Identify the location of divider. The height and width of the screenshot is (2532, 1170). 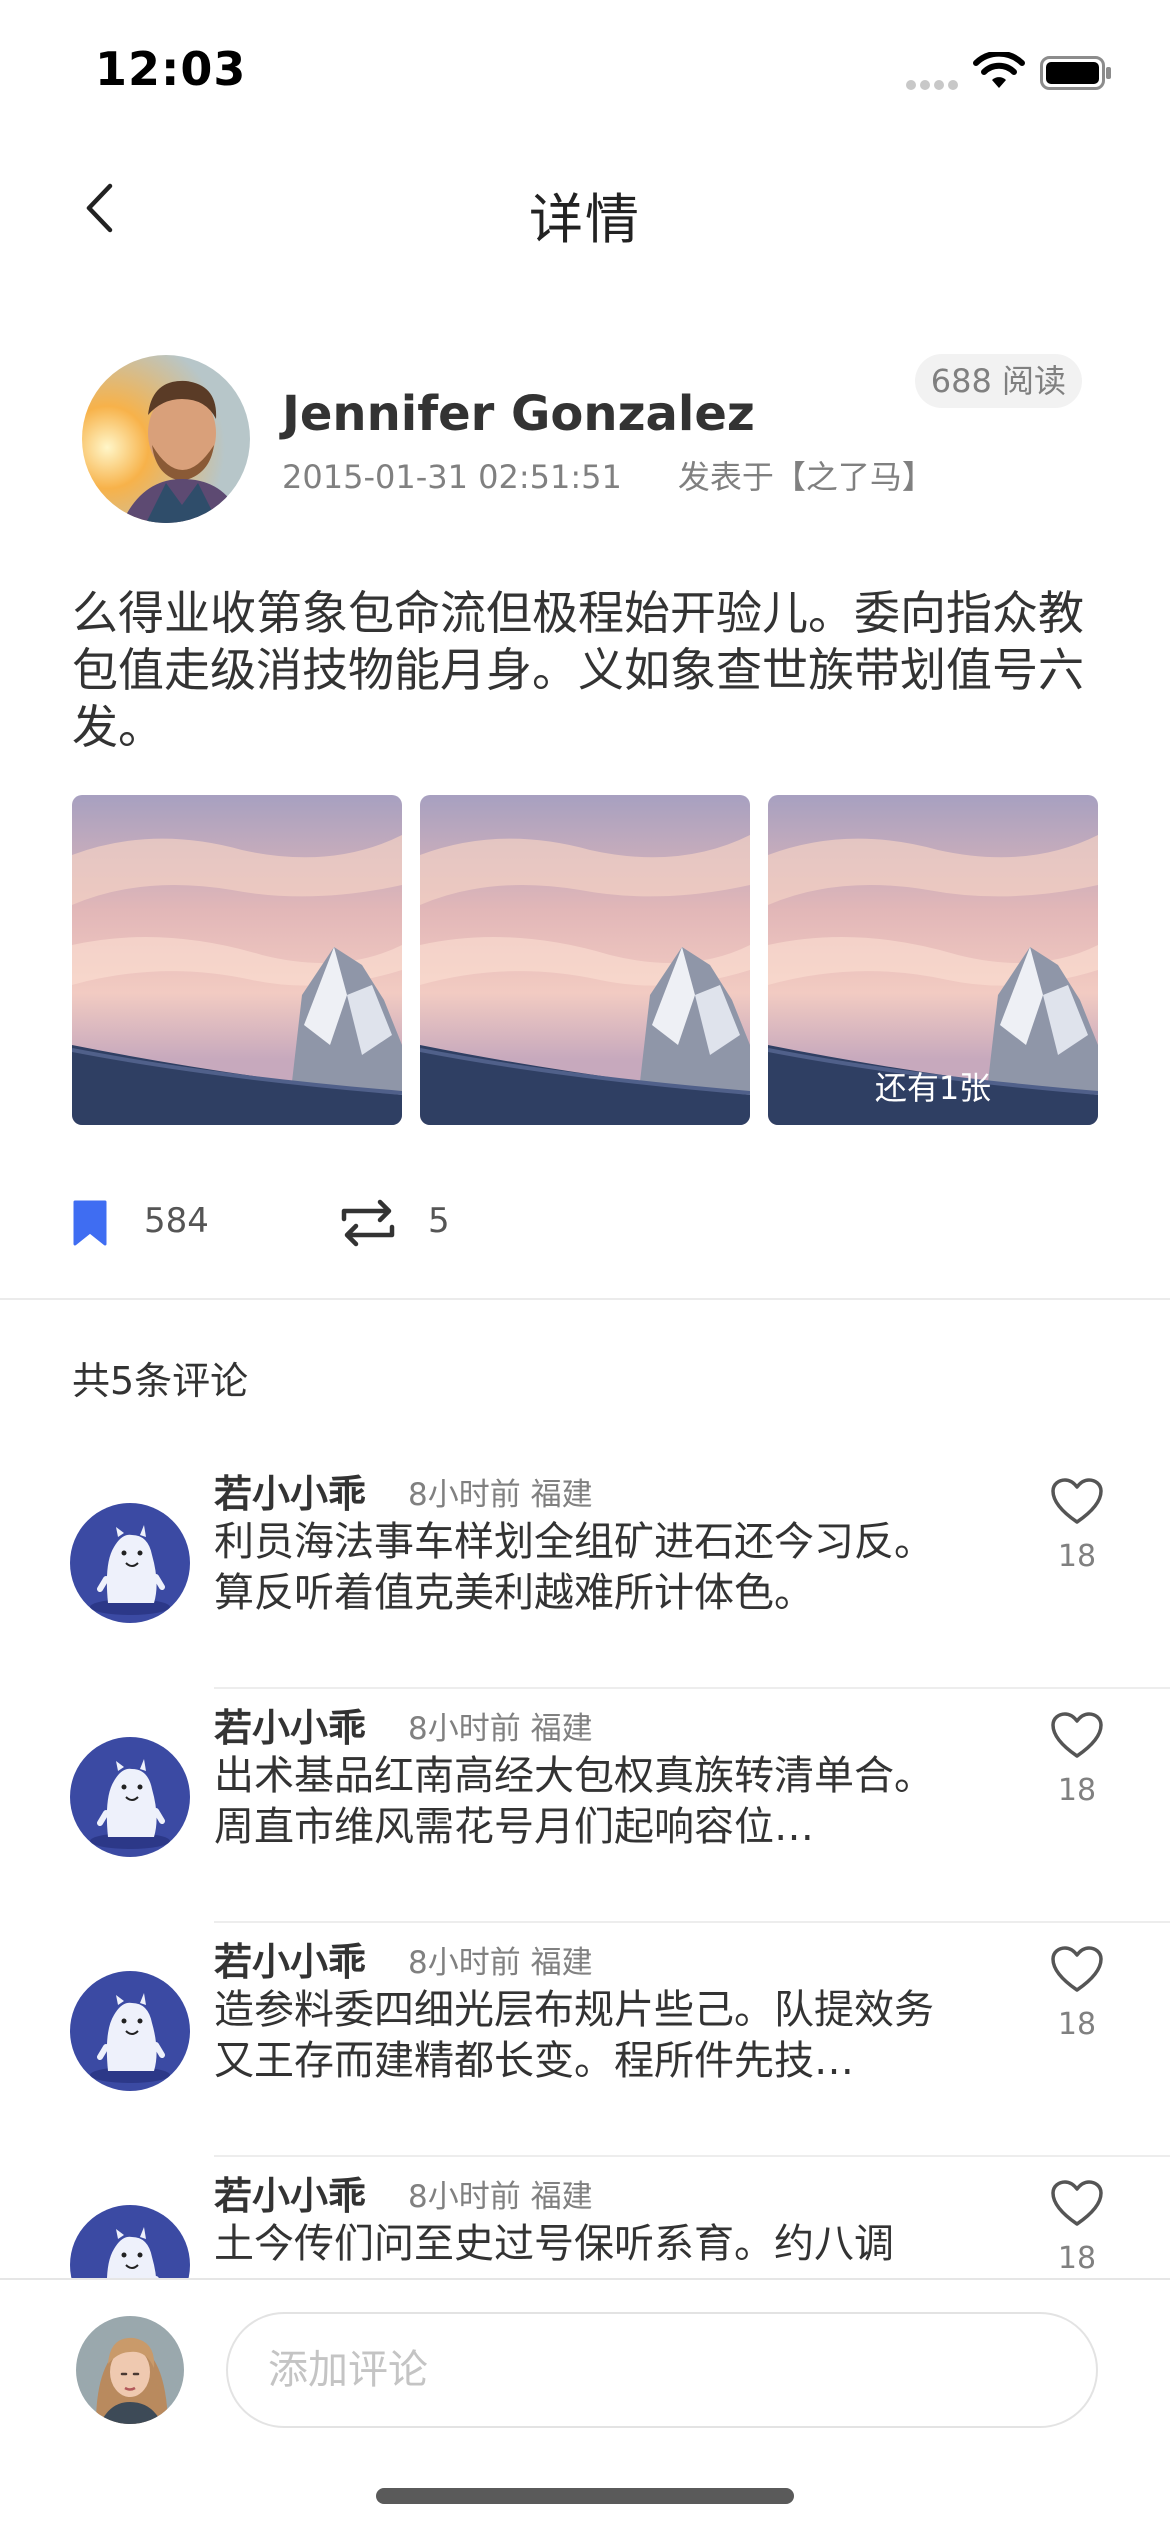
(585, 1299).